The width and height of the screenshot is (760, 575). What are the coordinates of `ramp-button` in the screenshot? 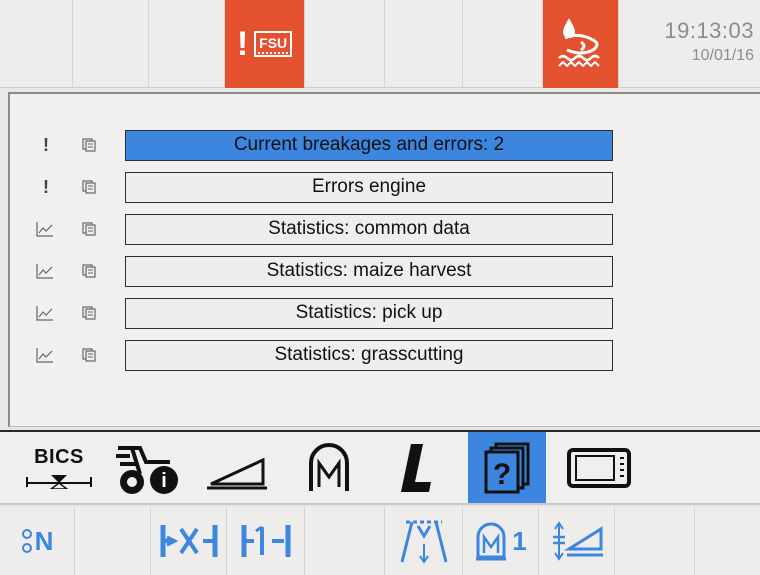 It's located at (237, 467).